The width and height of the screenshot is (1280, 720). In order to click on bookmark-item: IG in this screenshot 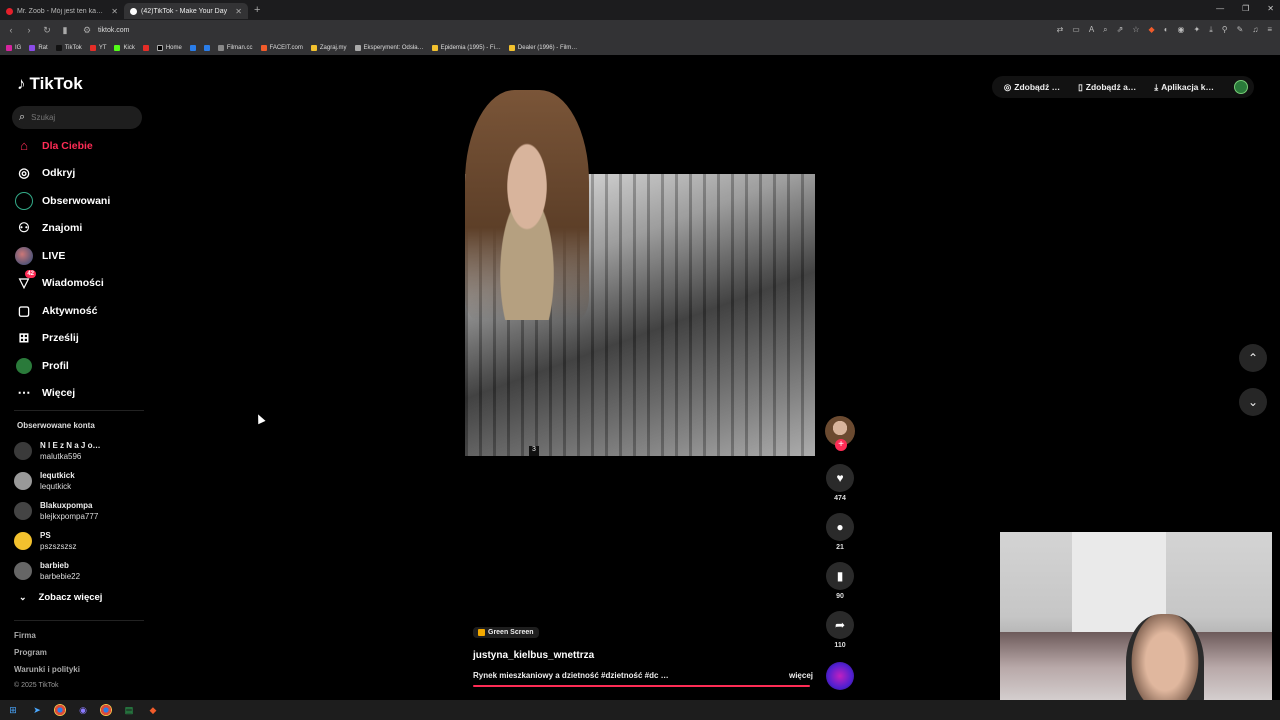, I will do `click(13, 47)`.